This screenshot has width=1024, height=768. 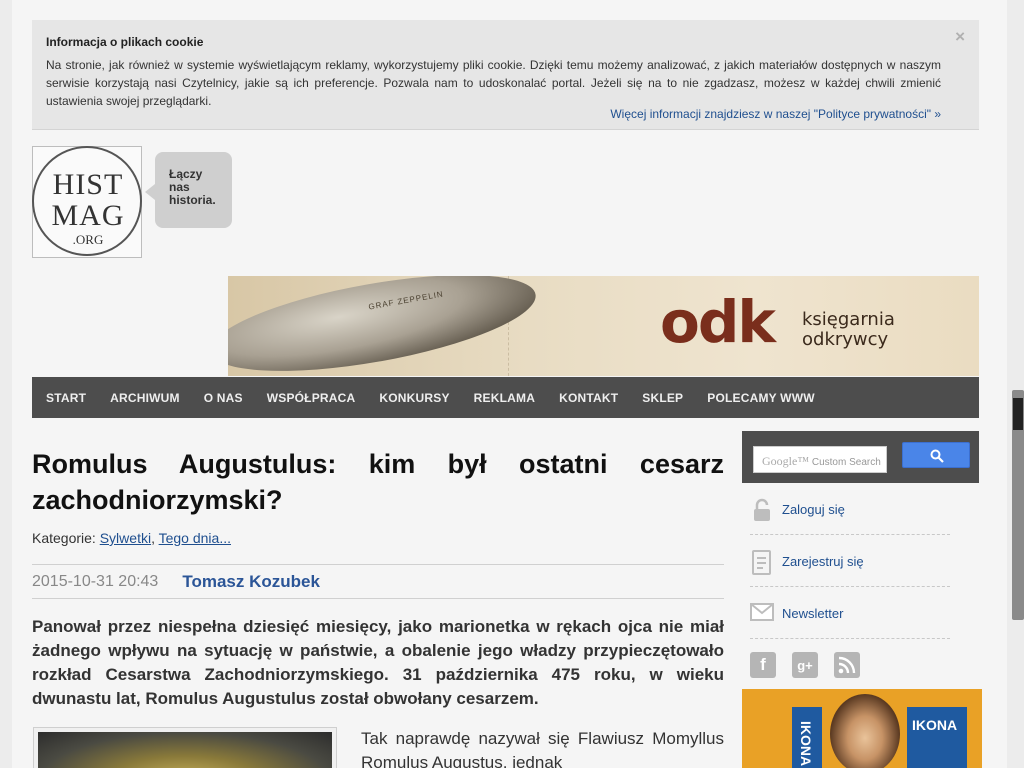 What do you see at coordinates (125, 42) in the screenshot?
I see `cookie-title: Informacja o plikach cookie` at bounding box center [125, 42].